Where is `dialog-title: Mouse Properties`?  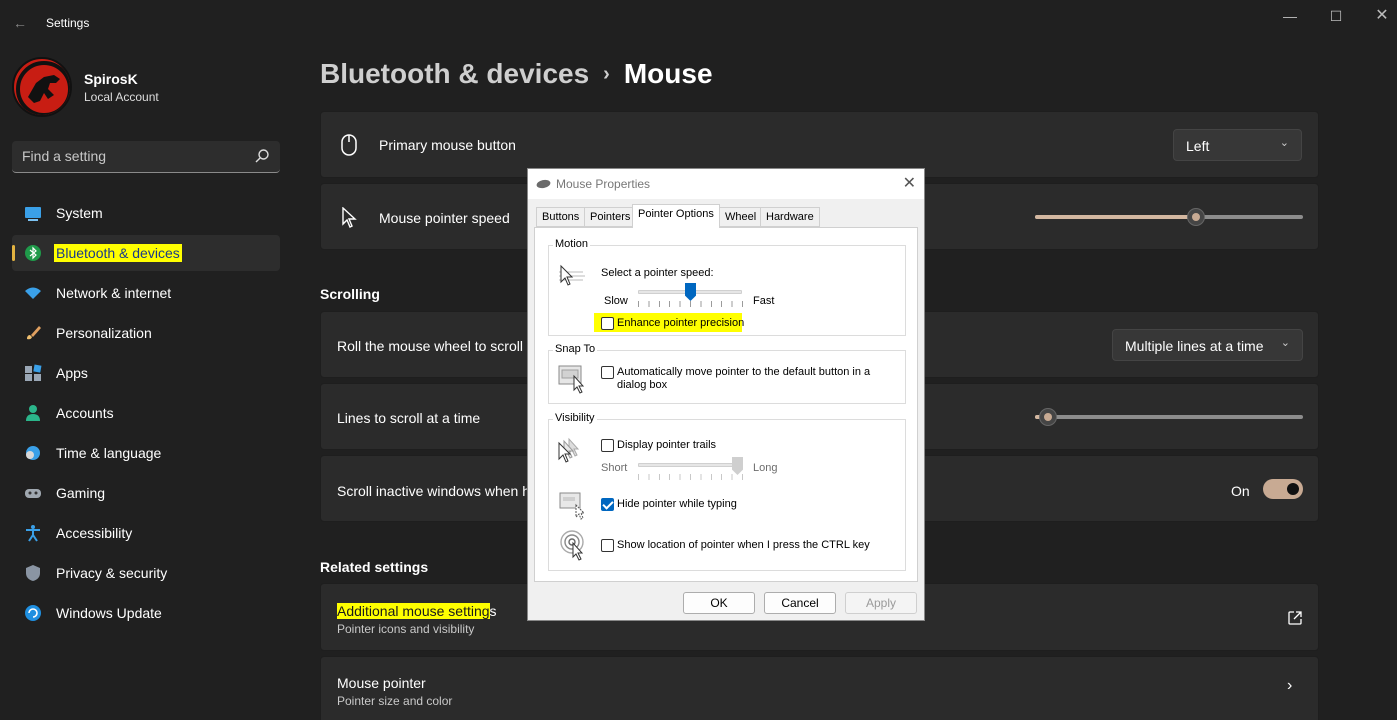 dialog-title: Mouse Properties is located at coordinates (603, 184).